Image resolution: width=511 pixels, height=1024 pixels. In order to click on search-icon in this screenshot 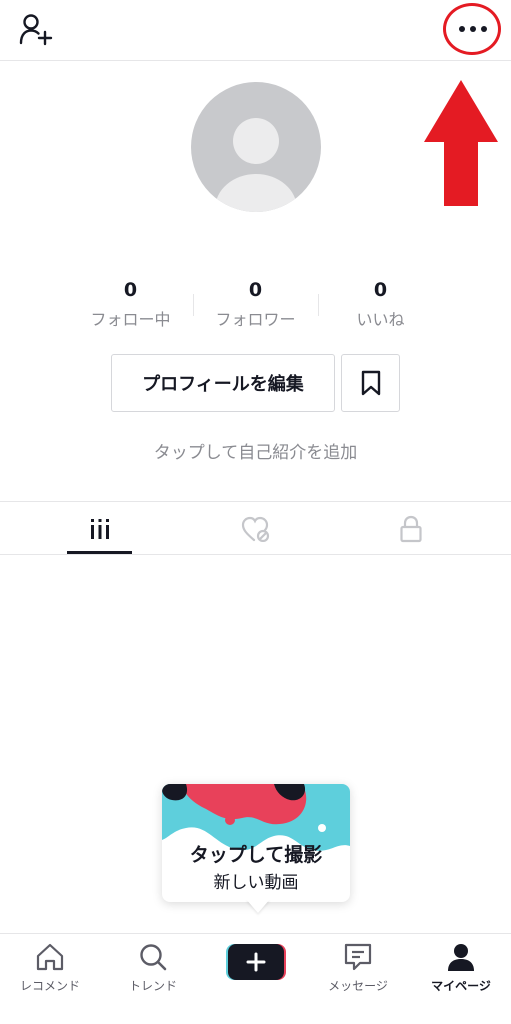, I will do `click(153, 957)`.